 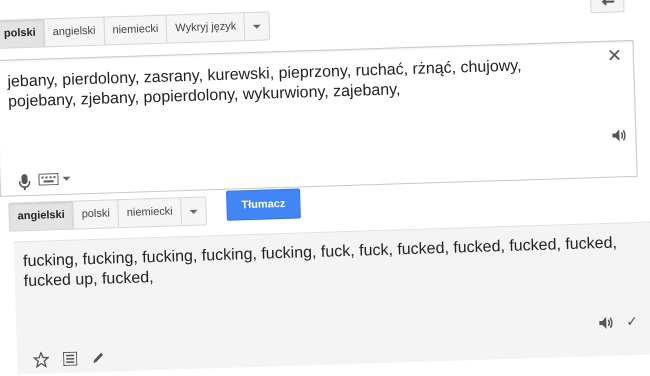 I want to click on source-lang-angielski: angielski, so click(x=74, y=32).